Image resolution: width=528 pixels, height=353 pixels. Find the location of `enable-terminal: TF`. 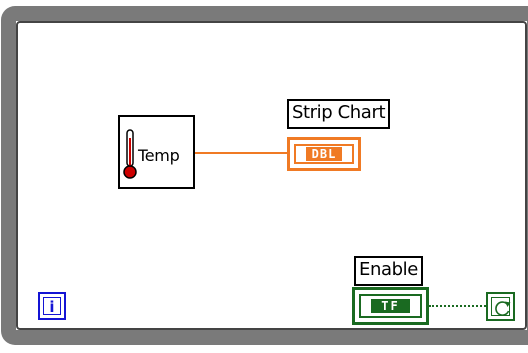

enable-terminal: TF is located at coordinates (390, 306).